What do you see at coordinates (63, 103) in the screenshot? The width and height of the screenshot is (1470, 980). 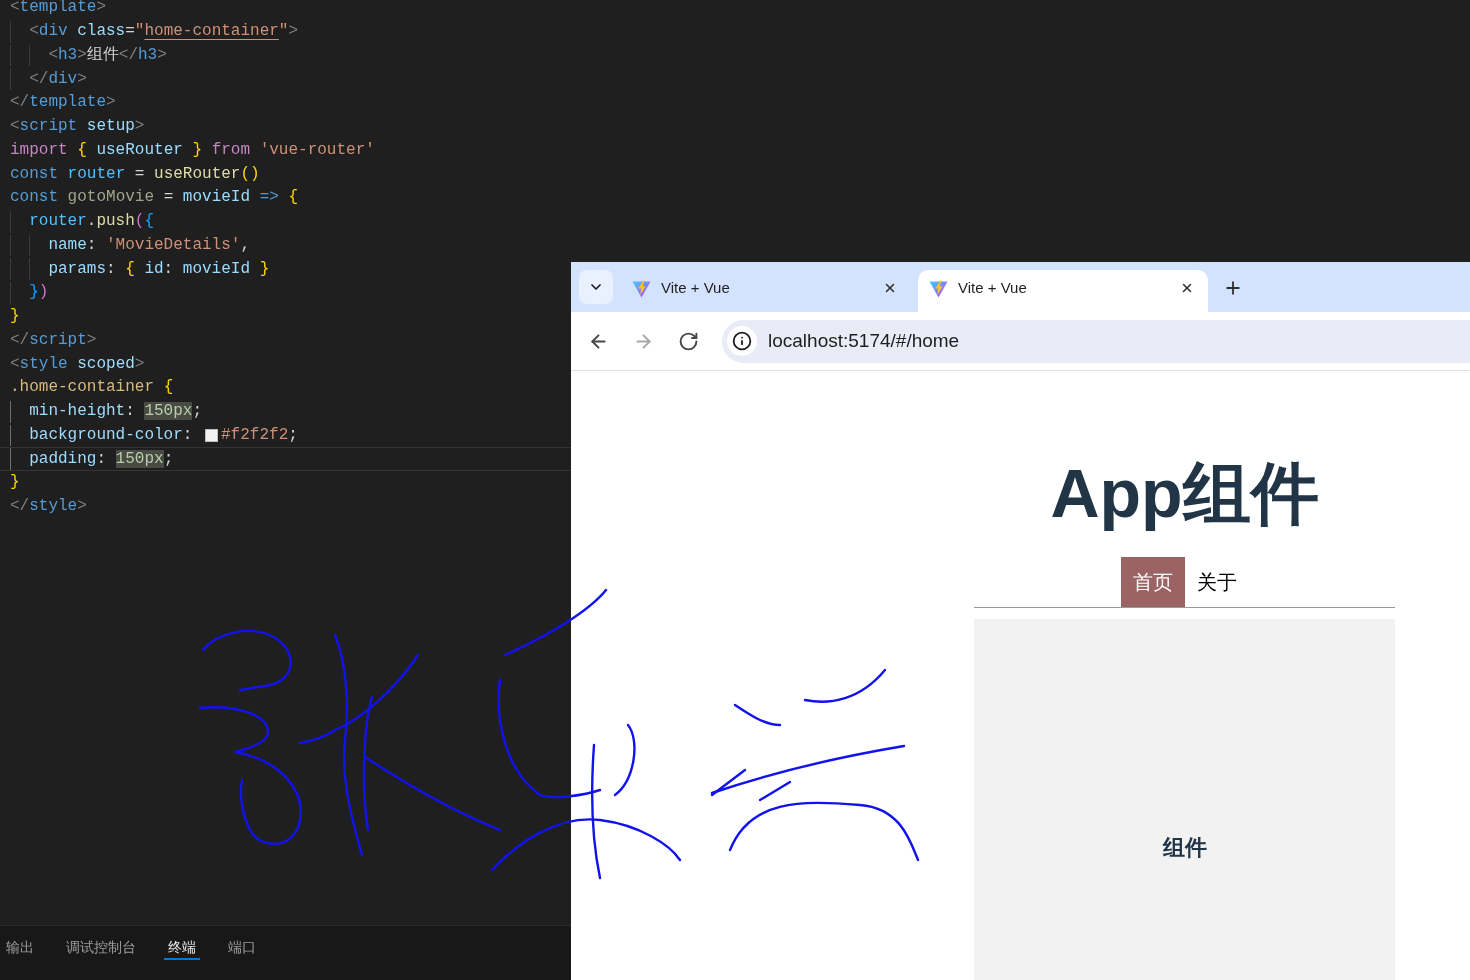 I see `code-line: </template>` at bounding box center [63, 103].